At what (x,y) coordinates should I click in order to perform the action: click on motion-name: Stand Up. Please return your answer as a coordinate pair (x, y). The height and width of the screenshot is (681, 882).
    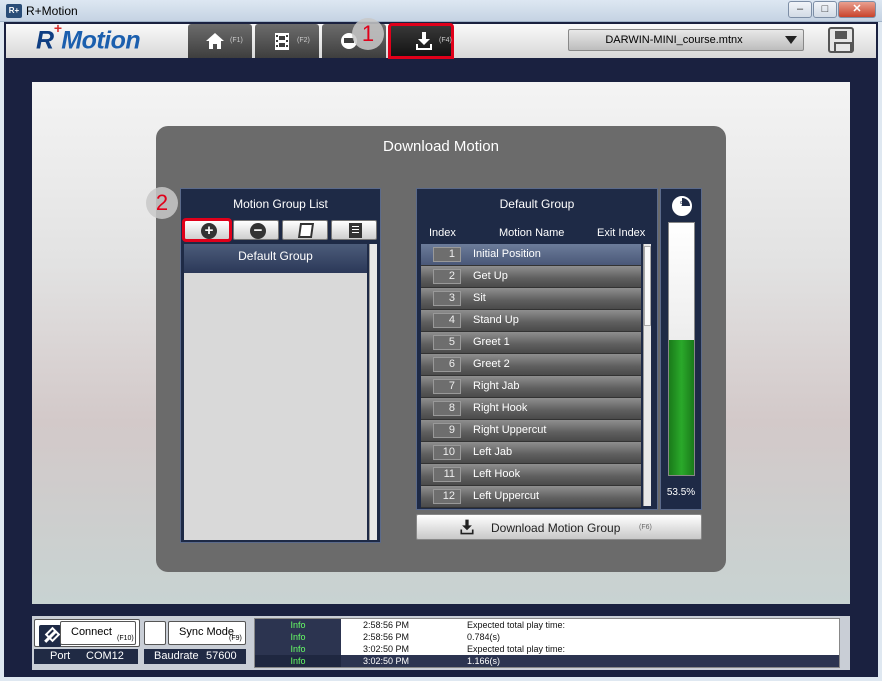
    Looking at the image, I should click on (496, 320).